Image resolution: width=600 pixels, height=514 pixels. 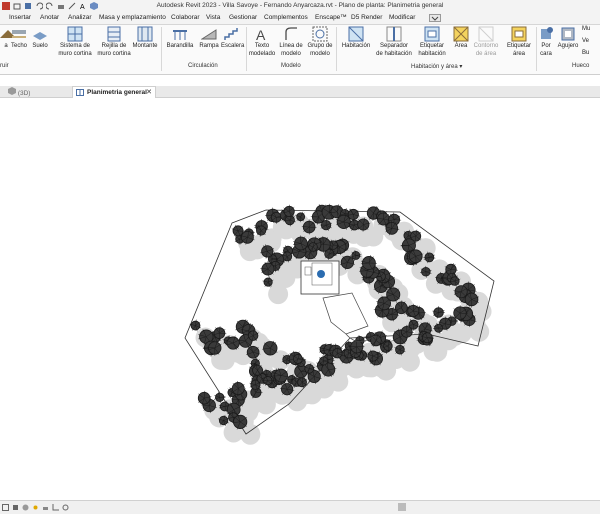 I want to click on menu-analizar: Analizar, so click(x=79, y=17).